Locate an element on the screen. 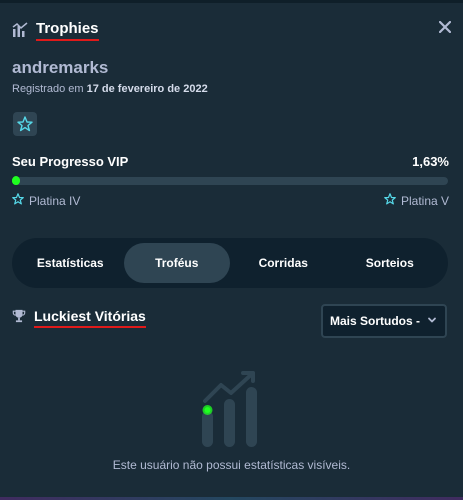 This screenshot has height=500, width=463. current-tier-label: Platina IV is located at coordinates (55, 200).